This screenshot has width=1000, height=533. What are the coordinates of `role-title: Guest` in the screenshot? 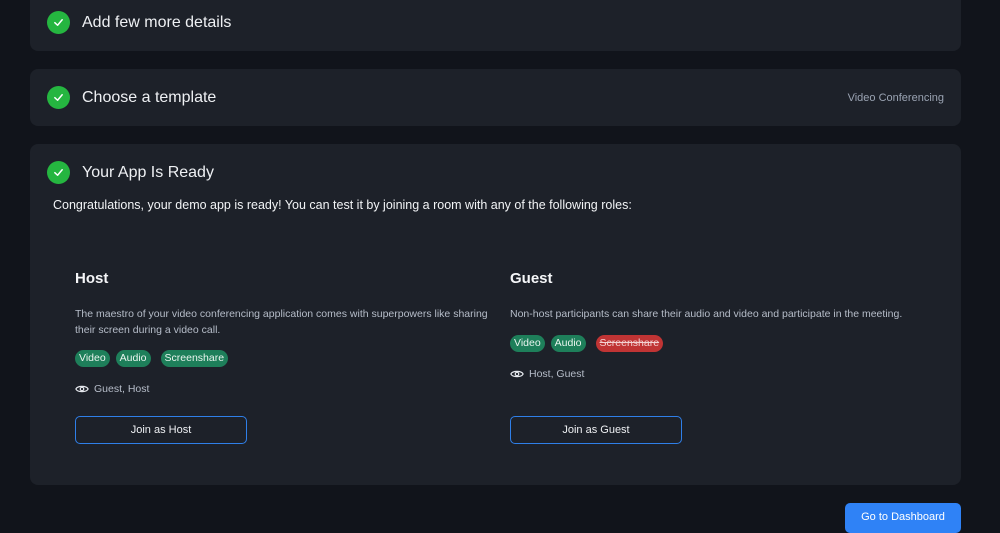 It's located at (531, 278).